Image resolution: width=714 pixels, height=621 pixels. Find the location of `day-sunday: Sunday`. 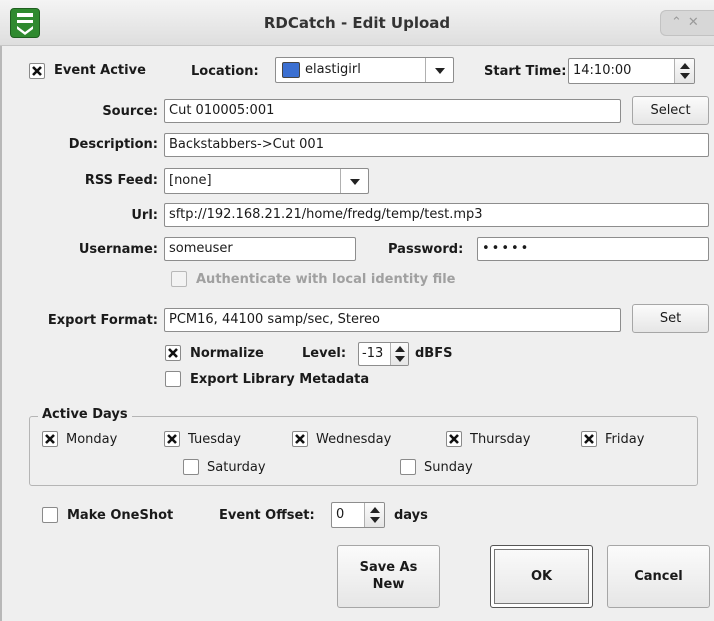

day-sunday: Sunday is located at coordinates (436, 467).